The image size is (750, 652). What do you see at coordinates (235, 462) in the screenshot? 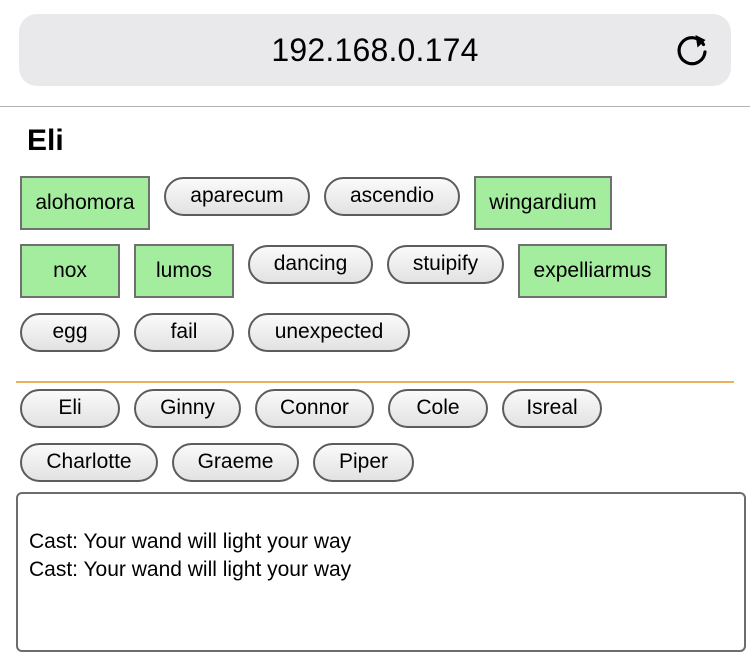
I see `player-button-graeme: Graeme` at bounding box center [235, 462].